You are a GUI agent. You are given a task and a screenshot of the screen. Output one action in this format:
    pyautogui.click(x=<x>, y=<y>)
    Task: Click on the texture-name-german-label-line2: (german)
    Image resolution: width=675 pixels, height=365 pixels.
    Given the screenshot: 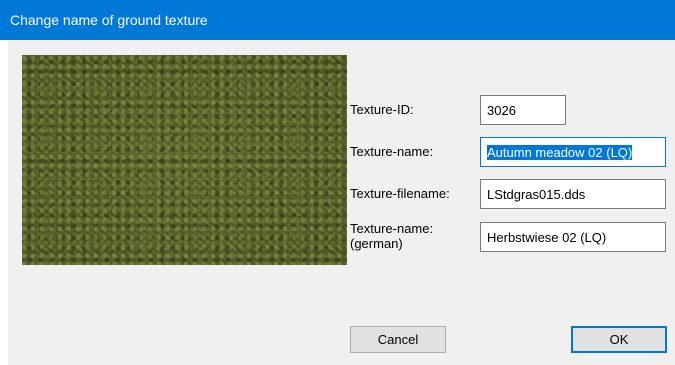 What is the action you would take?
    pyautogui.click(x=376, y=243)
    